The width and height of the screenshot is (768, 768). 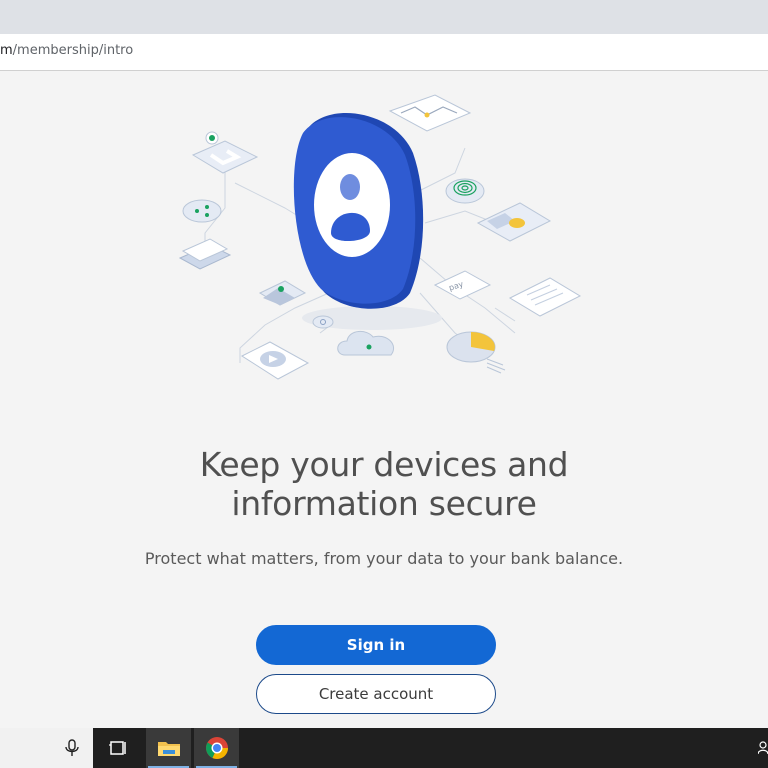 I want to click on chrome-icon, so click(x=216, y=748).